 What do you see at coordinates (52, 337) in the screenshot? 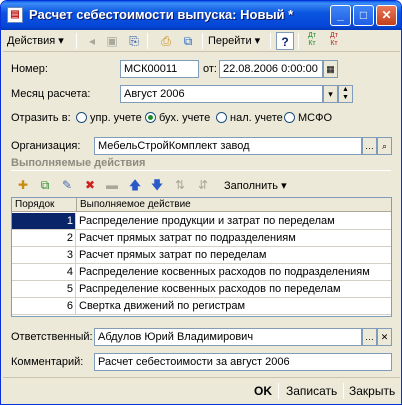
I see `responsible-label: Ответственный:` at bounding box center [52, 337].